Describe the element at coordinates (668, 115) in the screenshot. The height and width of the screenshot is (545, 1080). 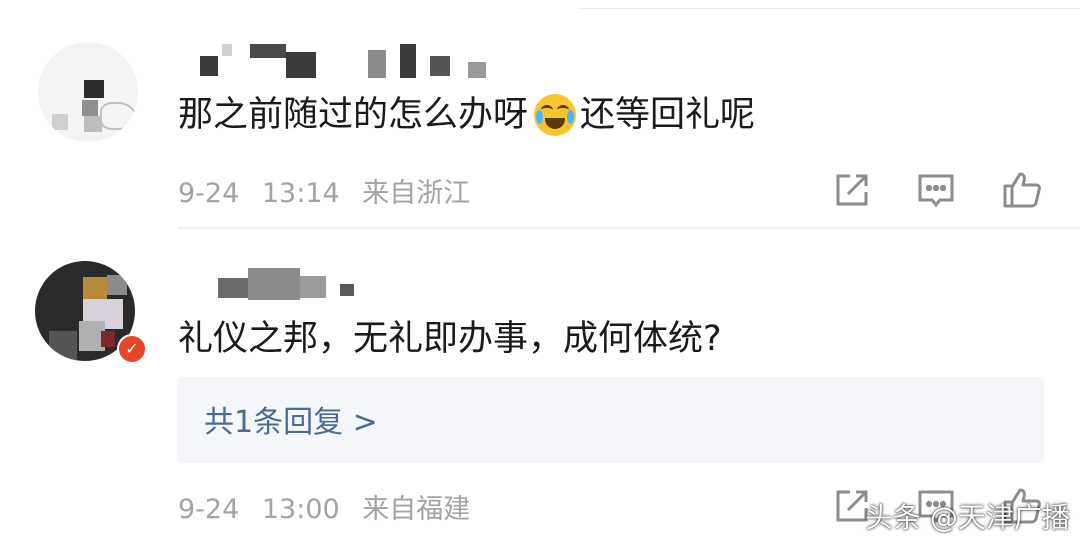
I see `comment-text-part2: 还等回礼呢` at that location.